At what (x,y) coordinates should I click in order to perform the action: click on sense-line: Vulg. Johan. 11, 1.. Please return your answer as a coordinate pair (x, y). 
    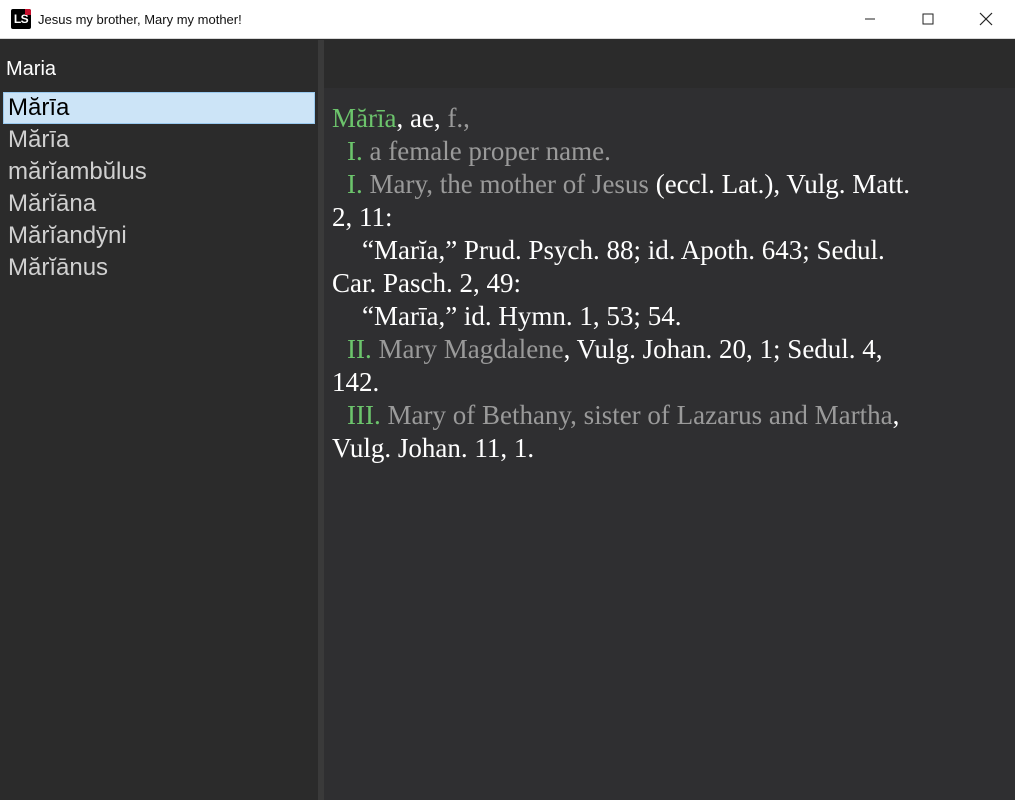
    Looking at the image, I should click on (433, 448).